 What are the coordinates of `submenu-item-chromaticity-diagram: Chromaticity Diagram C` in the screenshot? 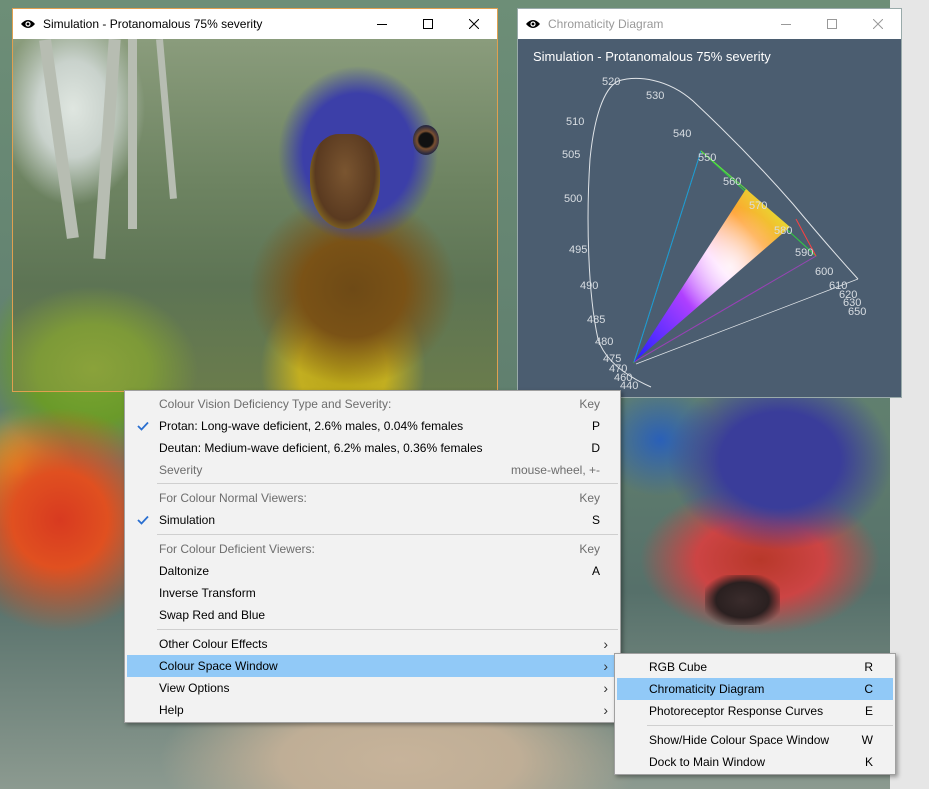 It's located at (755, 689).